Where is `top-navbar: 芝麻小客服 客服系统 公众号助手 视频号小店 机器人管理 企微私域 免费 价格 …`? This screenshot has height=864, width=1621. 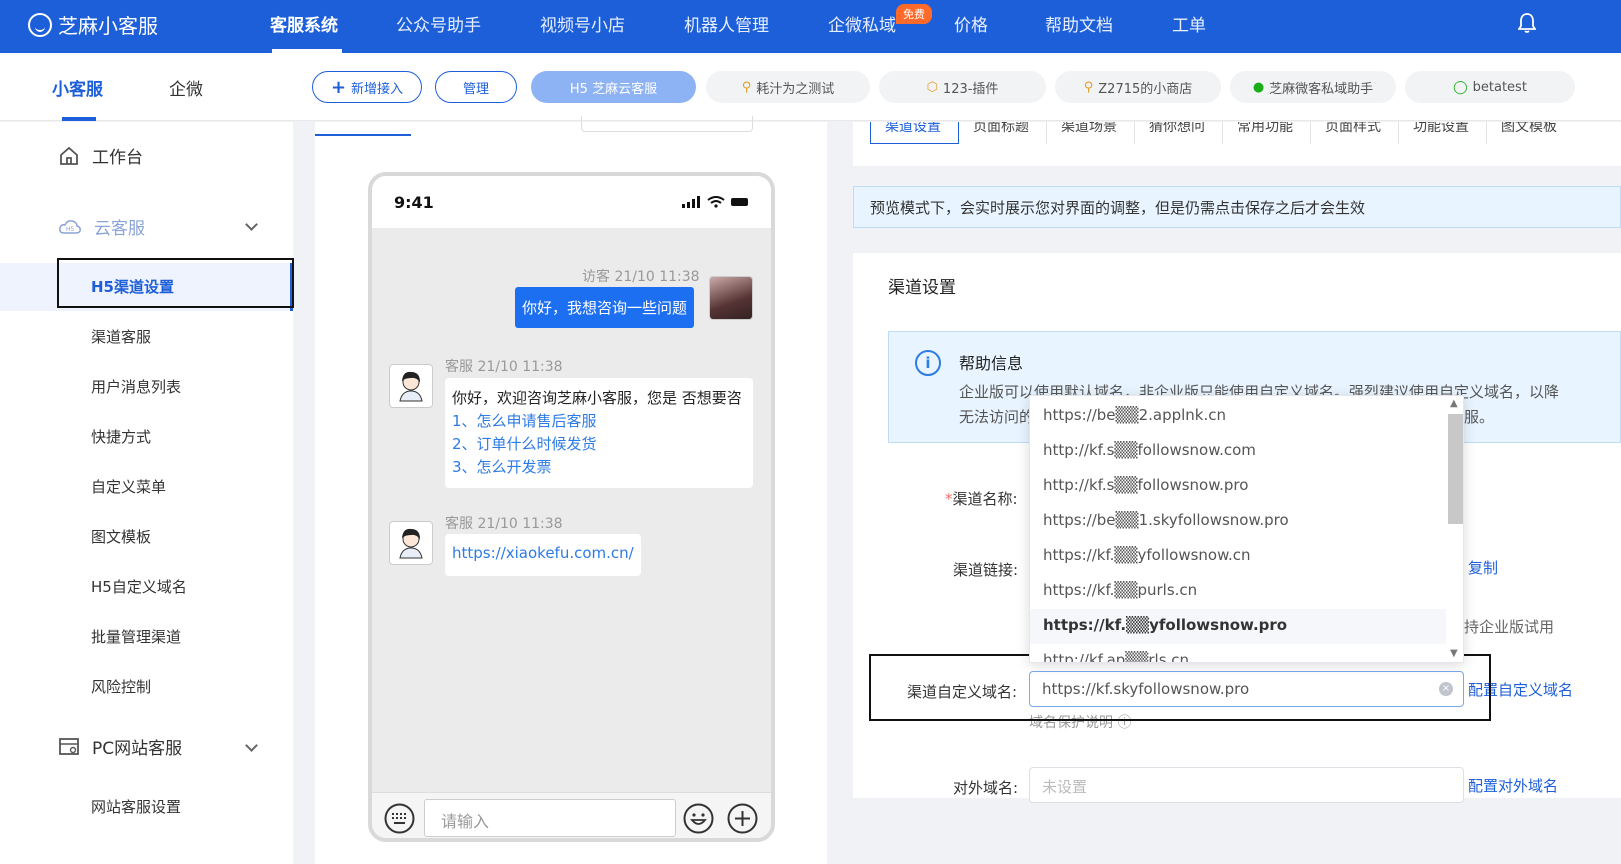 top-navbar: 芝麻小客服 客服系统 公众号助手 视频号小店 机器人管理 企微私域 免费 价格 … is located at coordinates (810, 26).